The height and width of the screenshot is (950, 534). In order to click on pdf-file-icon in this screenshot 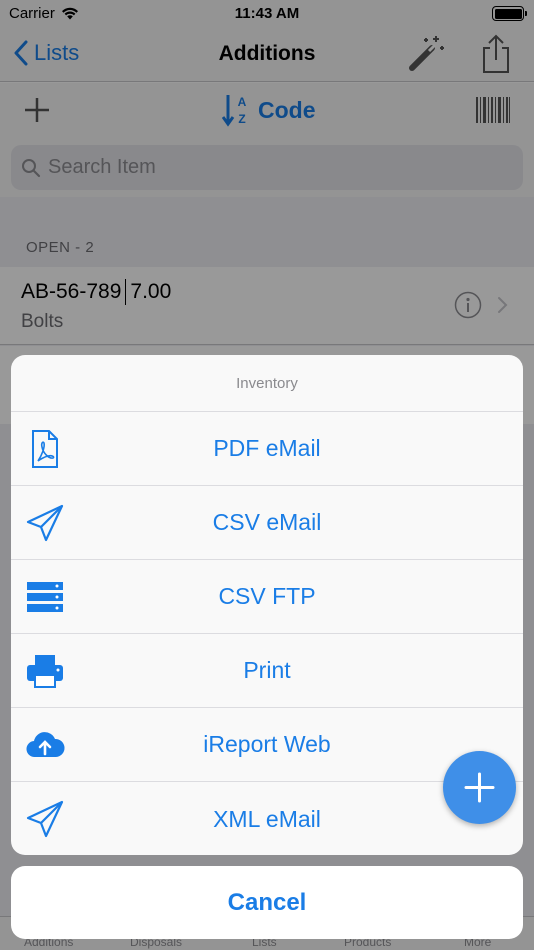, I will do `click(45, 449)`.